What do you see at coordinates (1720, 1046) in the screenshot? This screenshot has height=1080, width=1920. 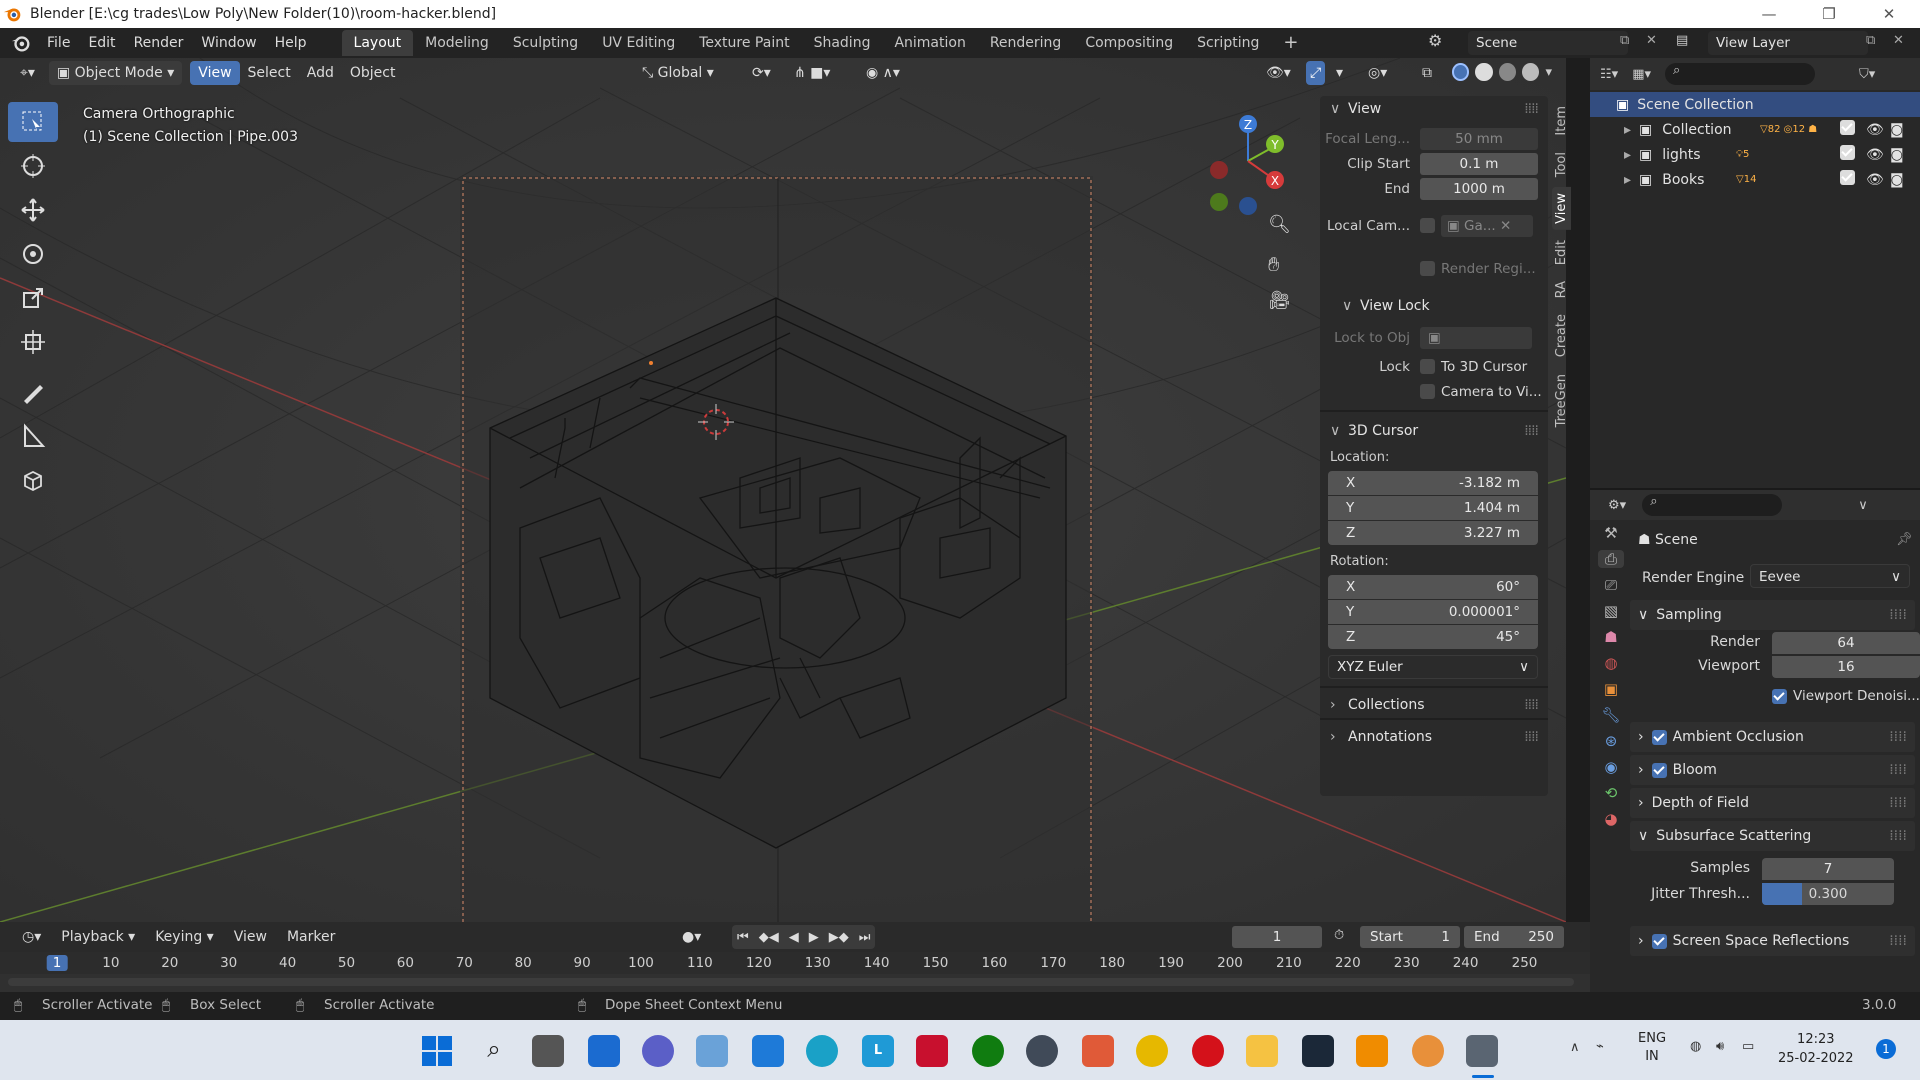 I see `volume-icon: 🔊︎` at bounding box center [1720, 1046].